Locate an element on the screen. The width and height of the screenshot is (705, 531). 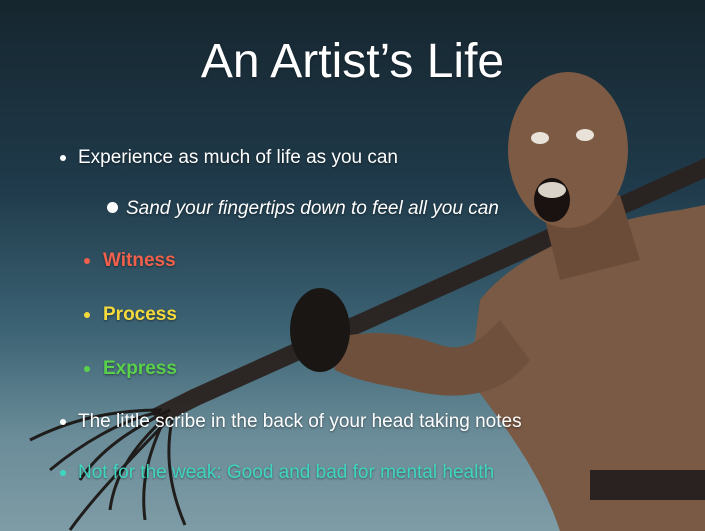
figure-glove is located at coordinates (320, 330).